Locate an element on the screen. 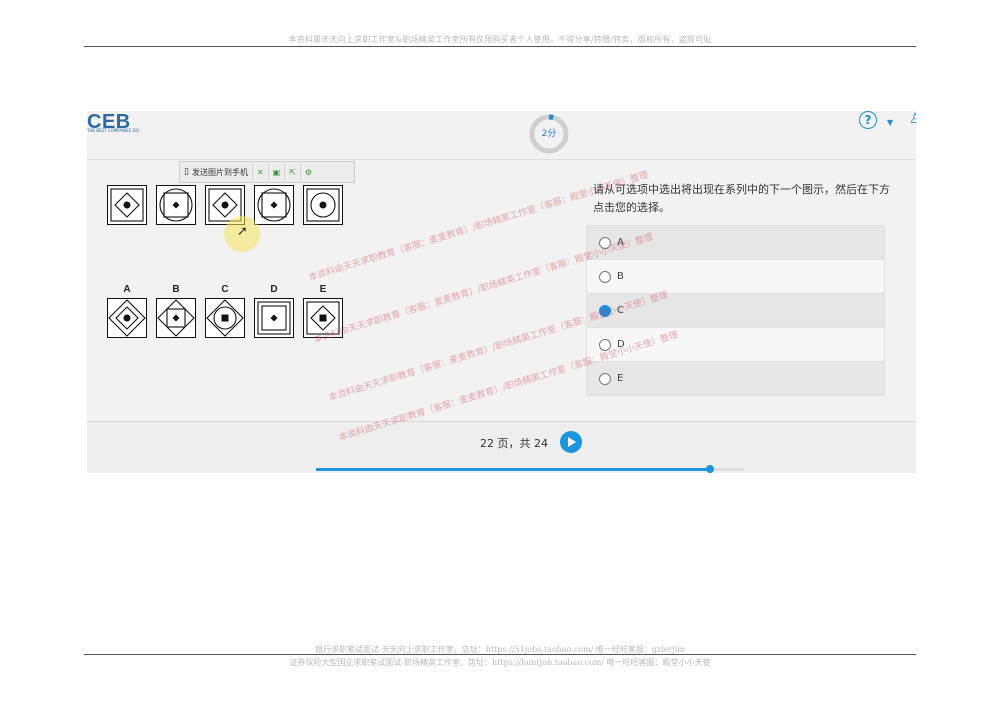 This screenshot has width=1000, height=707. option-figures is located at coordinates (225, 318).